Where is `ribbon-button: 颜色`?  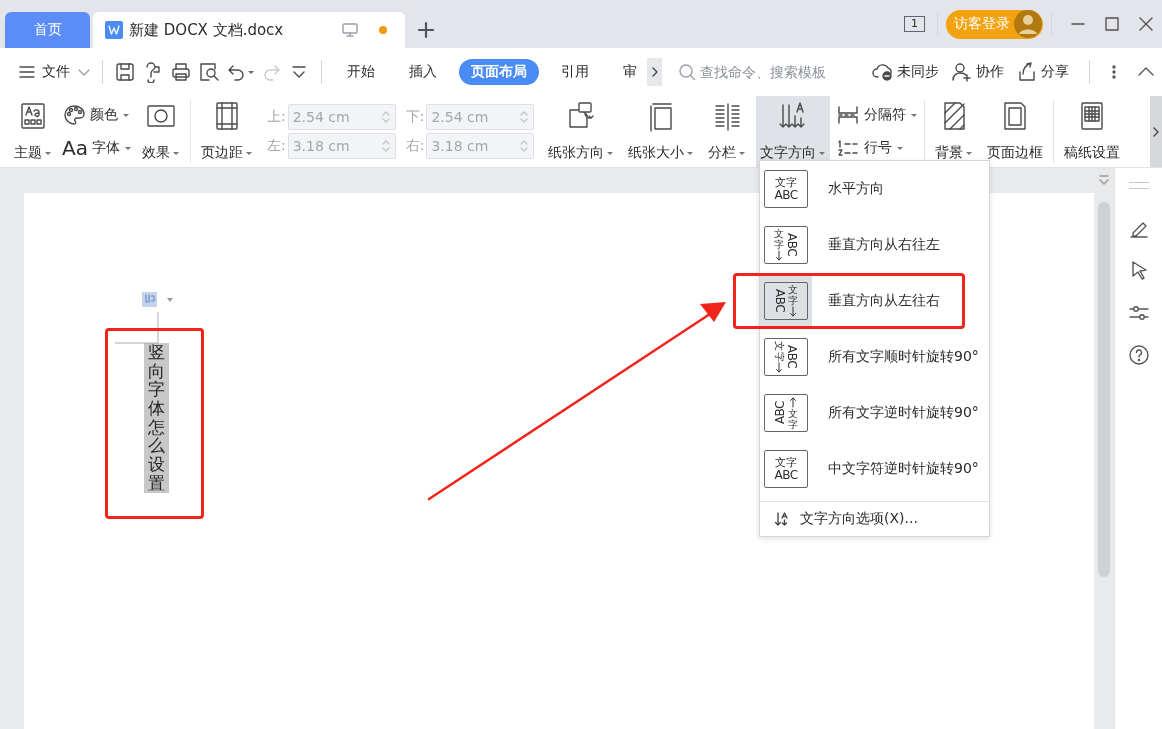
ribbon-button: 颜色 is located at coordinates (97, 114).